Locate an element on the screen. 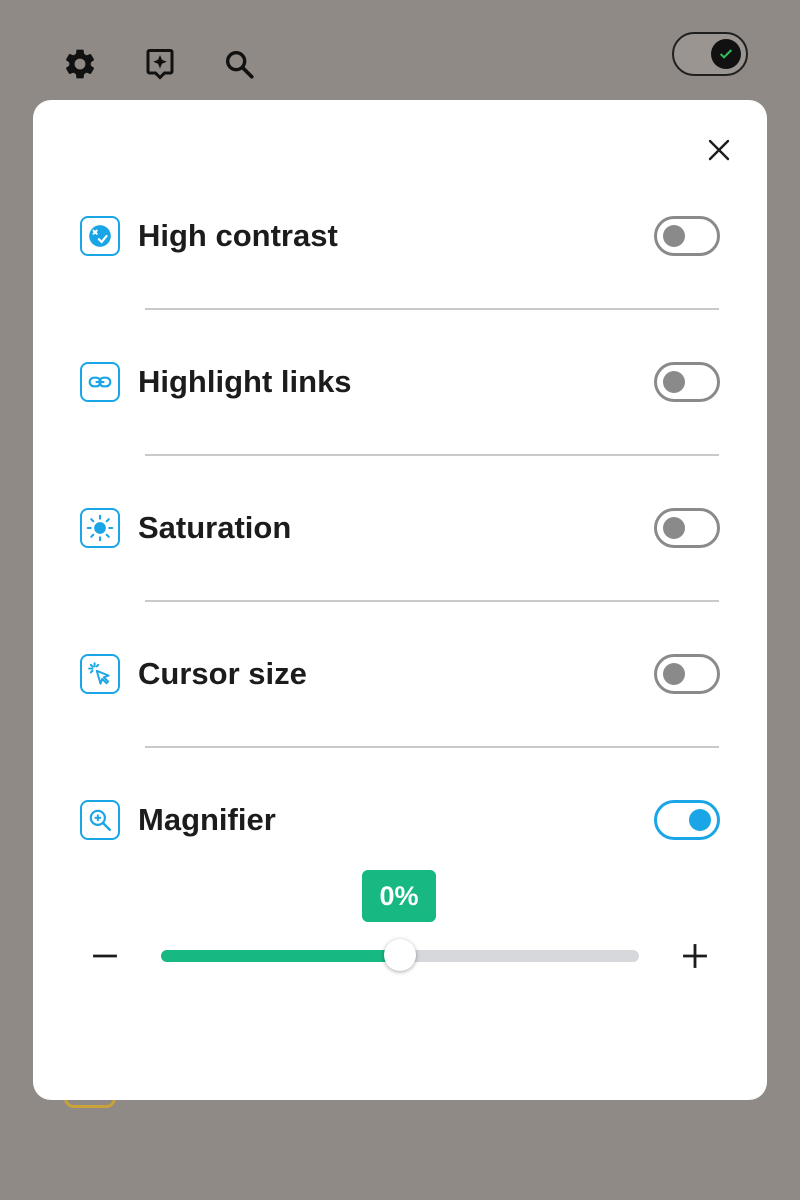  cursor-size-toggle is located at coordinates (687, 674).